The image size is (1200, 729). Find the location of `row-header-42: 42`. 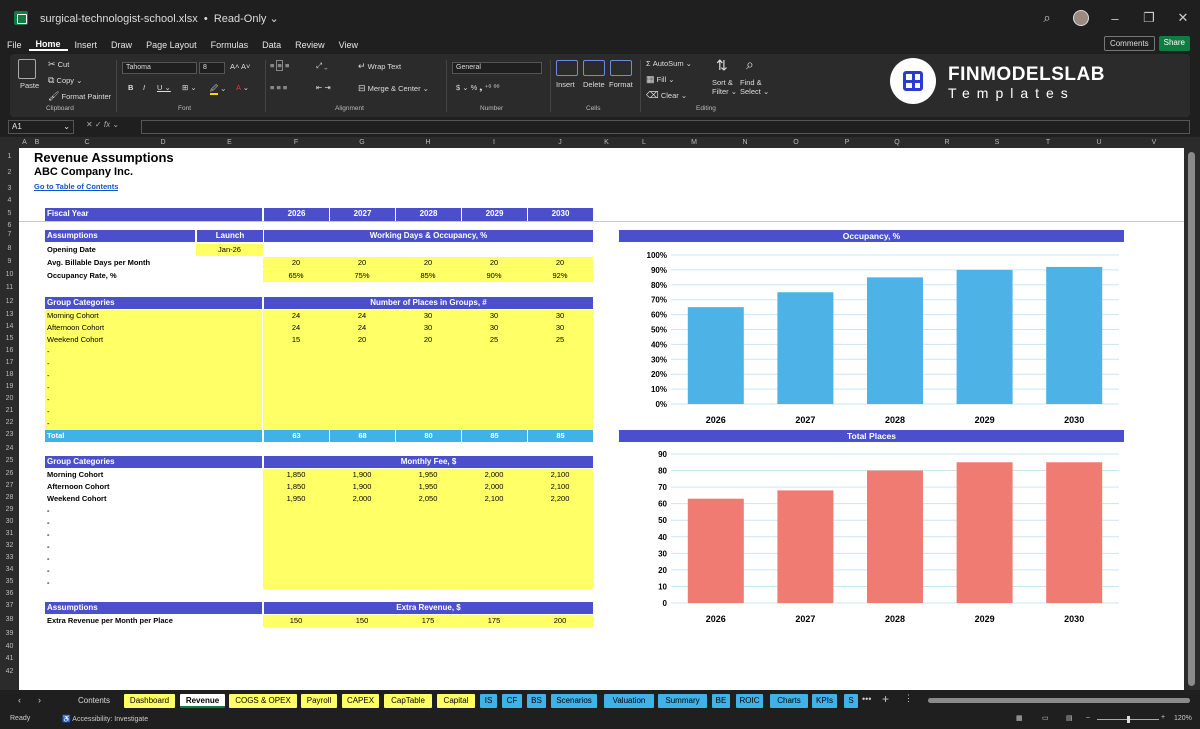

row-header-42: 42 is located at coordinates (9, 674).